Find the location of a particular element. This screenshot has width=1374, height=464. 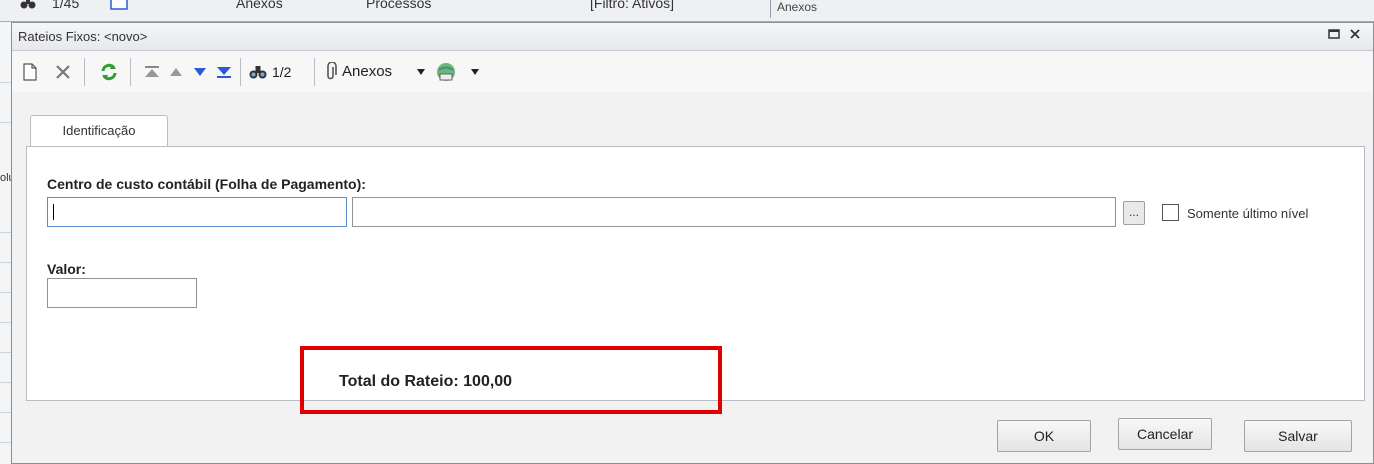

cancel-button: Cancelar is located at coordinates (1165, 434).